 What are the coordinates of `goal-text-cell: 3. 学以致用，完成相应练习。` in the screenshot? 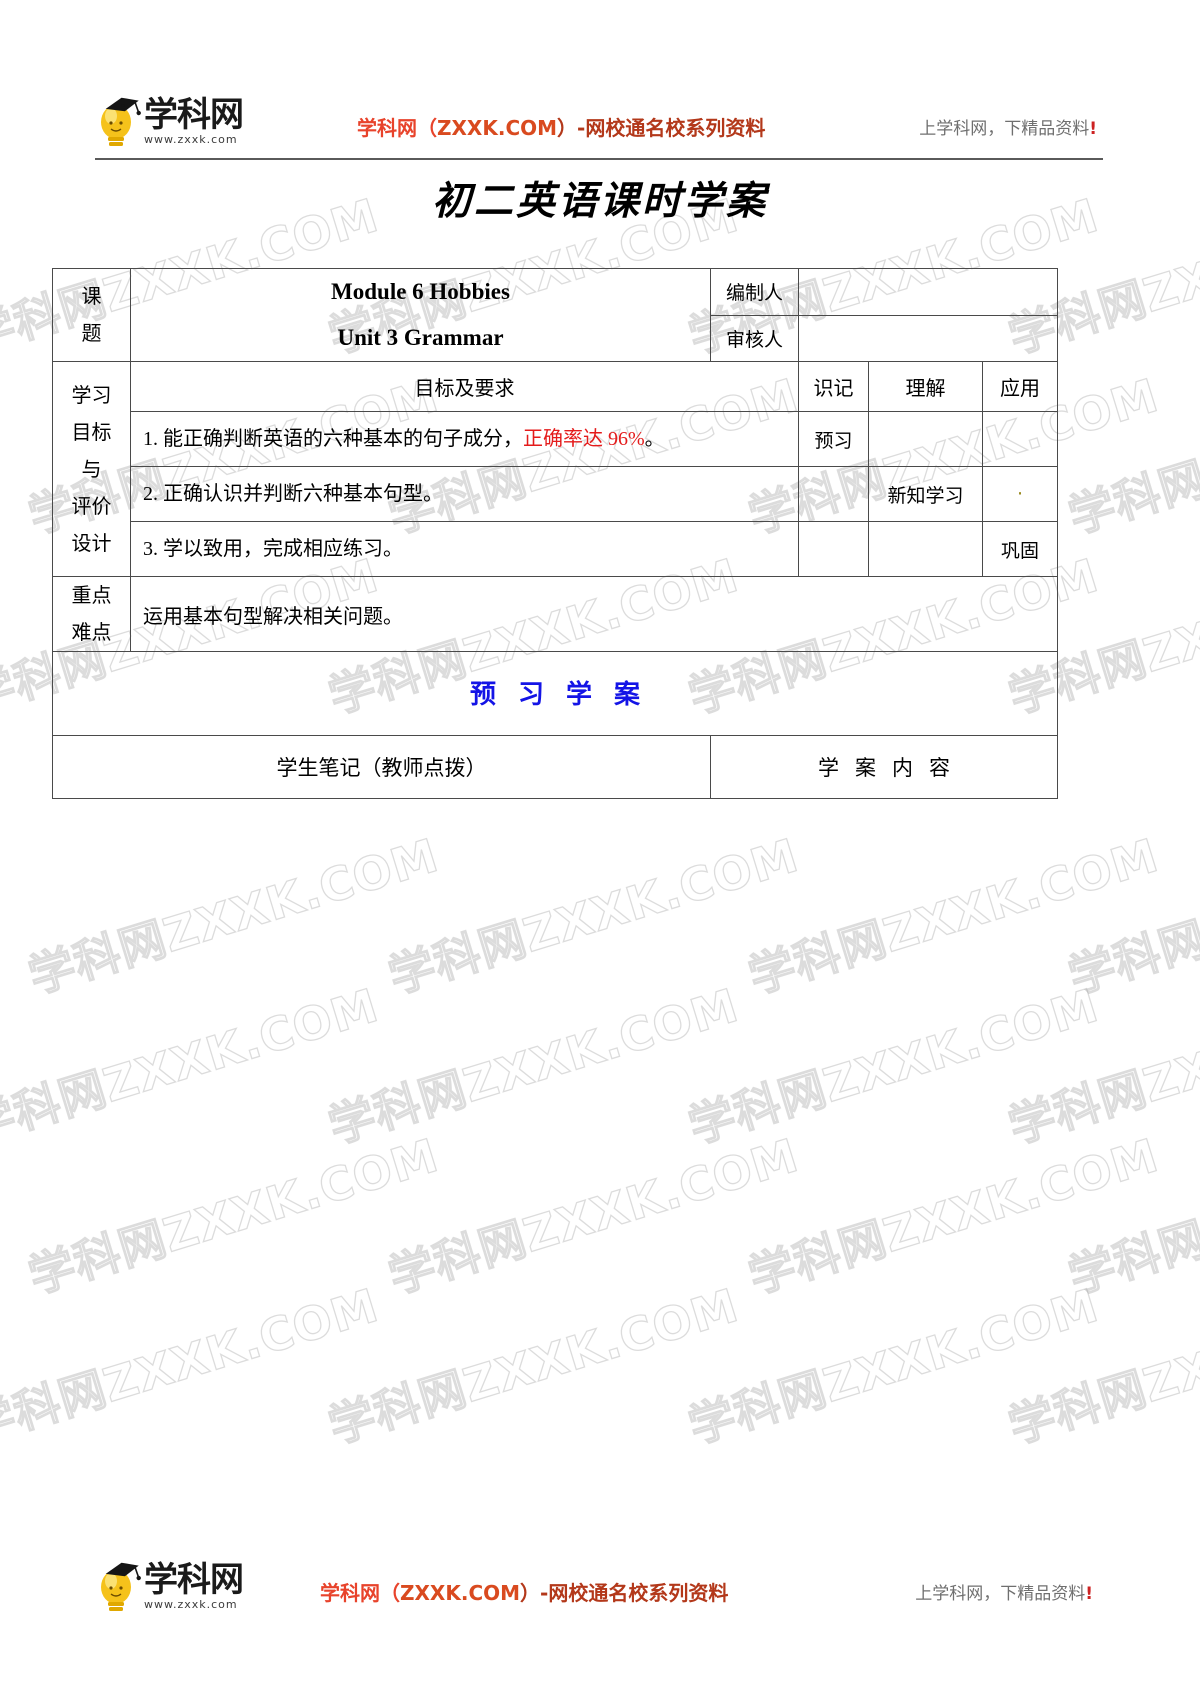 It's located at (464, 549).